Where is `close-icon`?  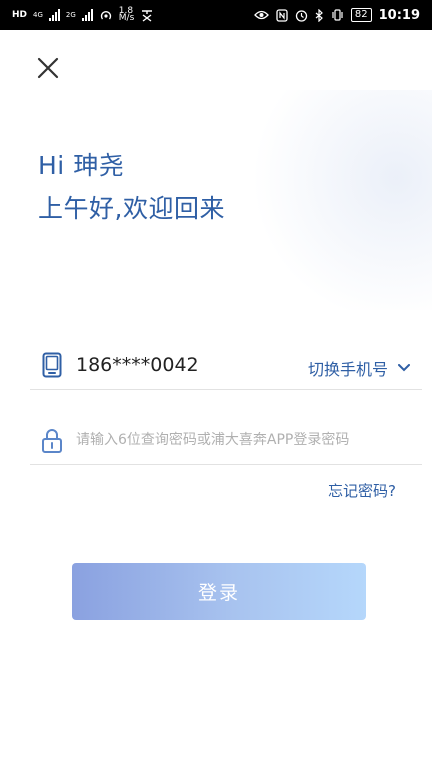 close-icon is located at coordinates (48, 68).